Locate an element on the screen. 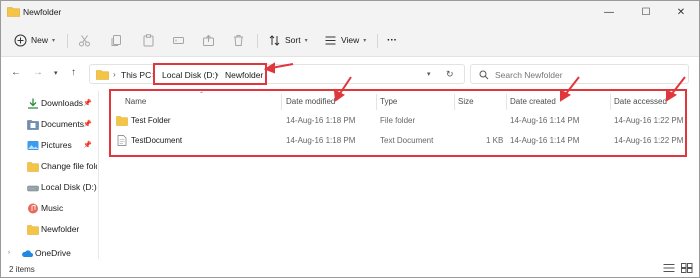 The width and height of the screenshot is (700, 278). paste-icon is located at coordinates (148, 40).